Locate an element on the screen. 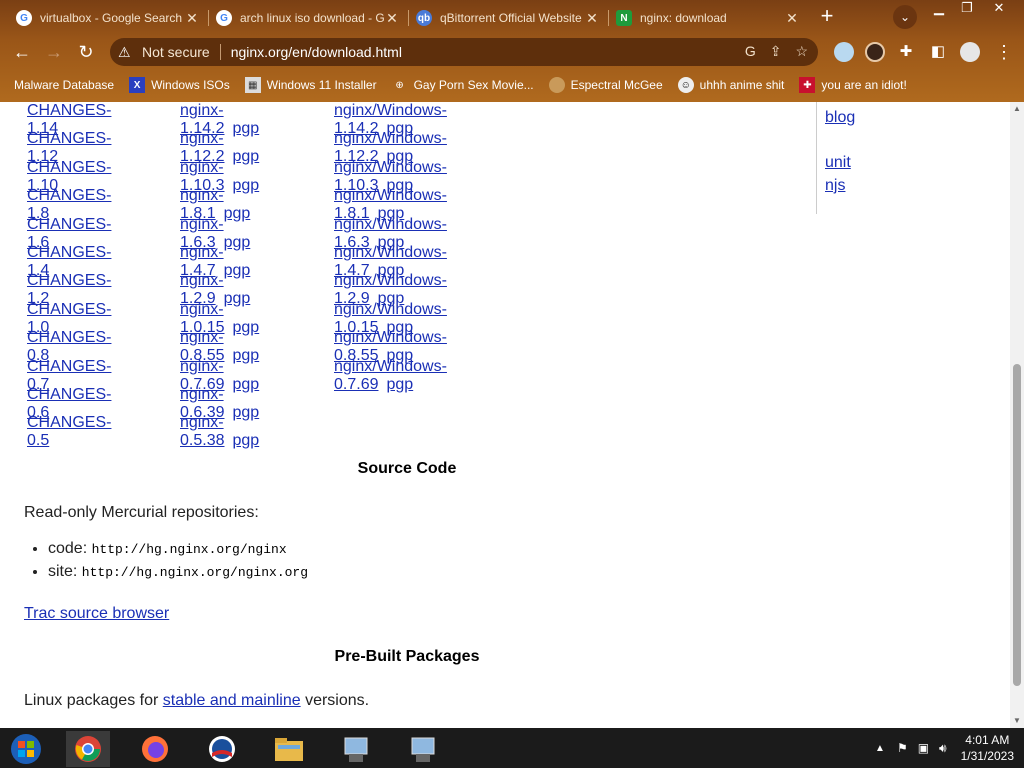 Image resolution: width=1024 pixels, height=768 pixels. clock-time: 4:01 AM is located at coordinates (987, 740).